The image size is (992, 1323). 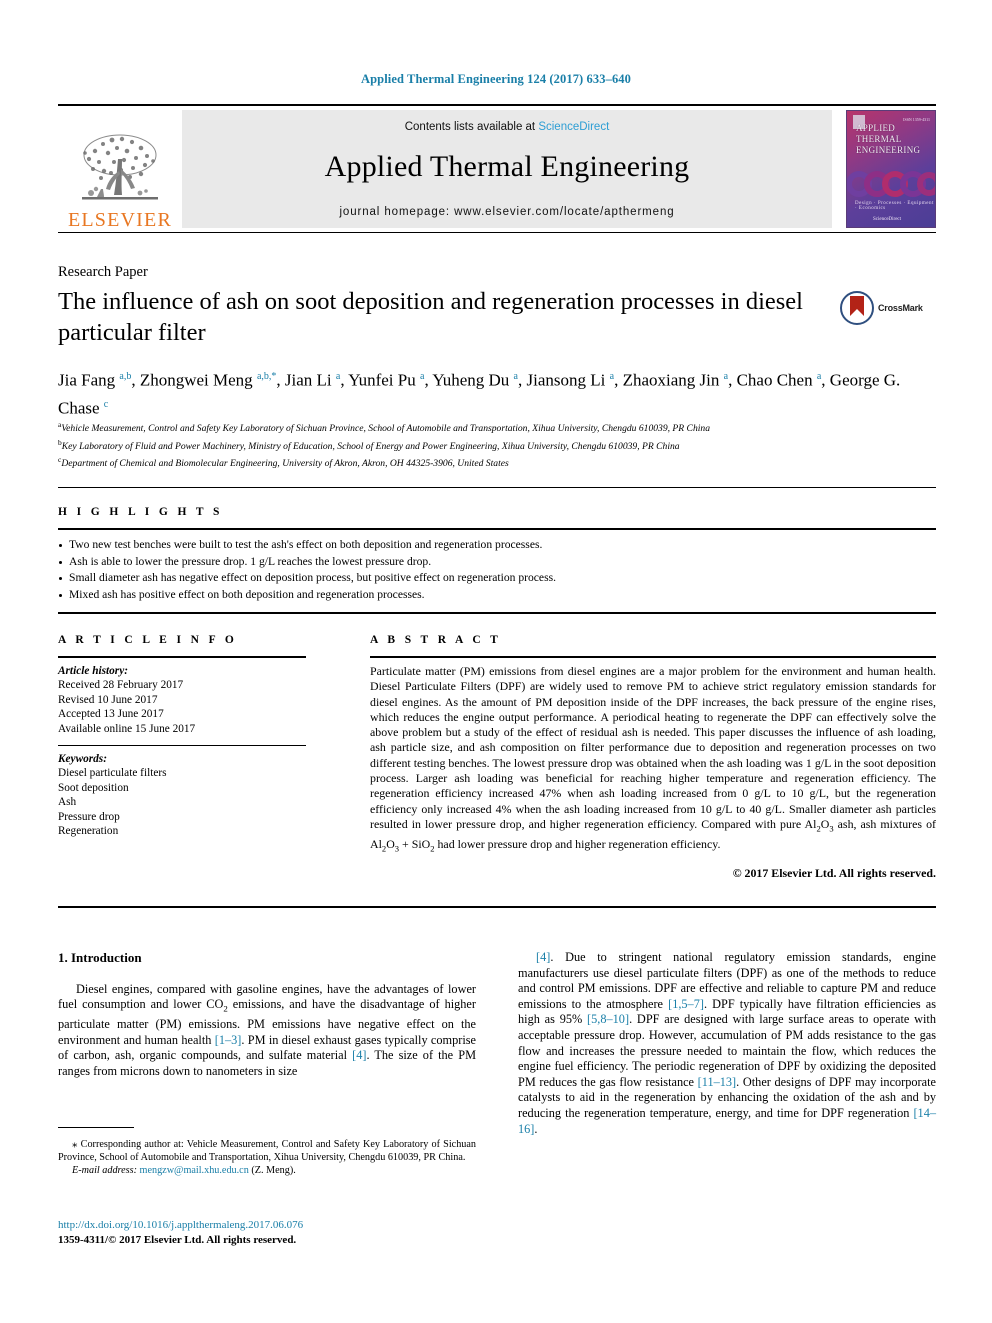 What do you see at coordinates (111, 714) in the screenshot?
I see `article-history-item: Accepted 13 June 2017` at bounding box center [111, 714].